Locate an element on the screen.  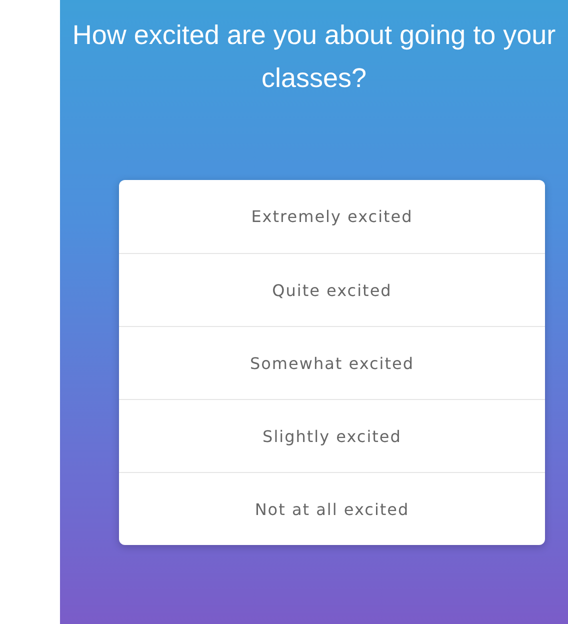
answer-option: Not at all excited is located at coordinates (332, 508).